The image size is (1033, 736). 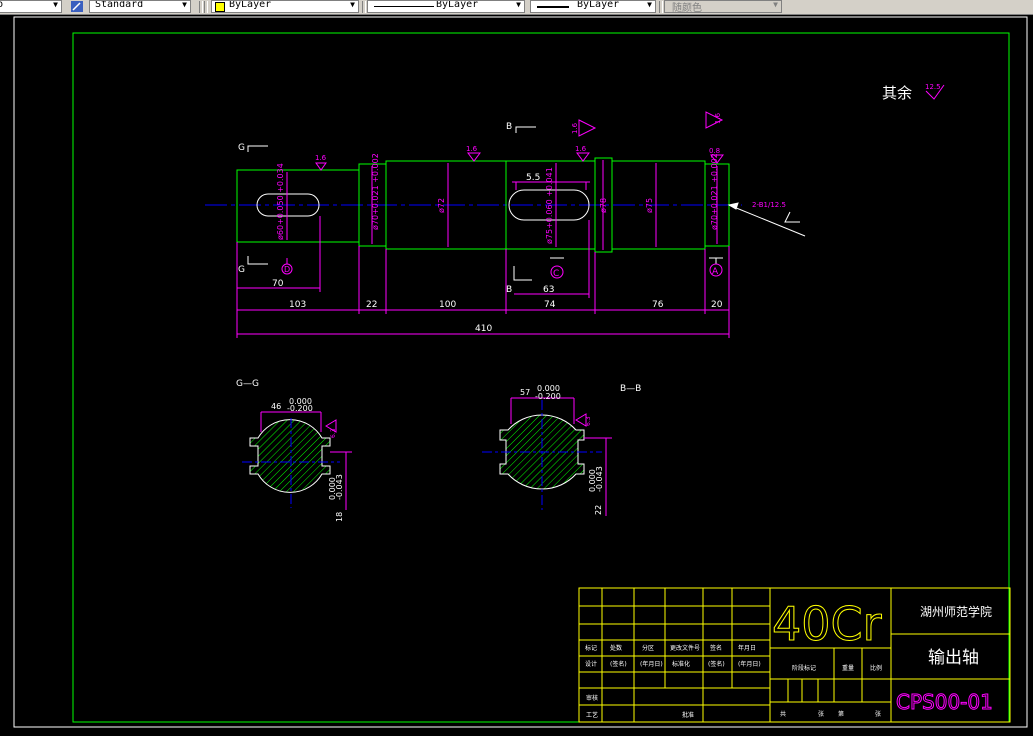 What do you see at coordinates (276, 406) in the screenshot?
I see `section-gg-width: 46` at bounding box center [276, 406].